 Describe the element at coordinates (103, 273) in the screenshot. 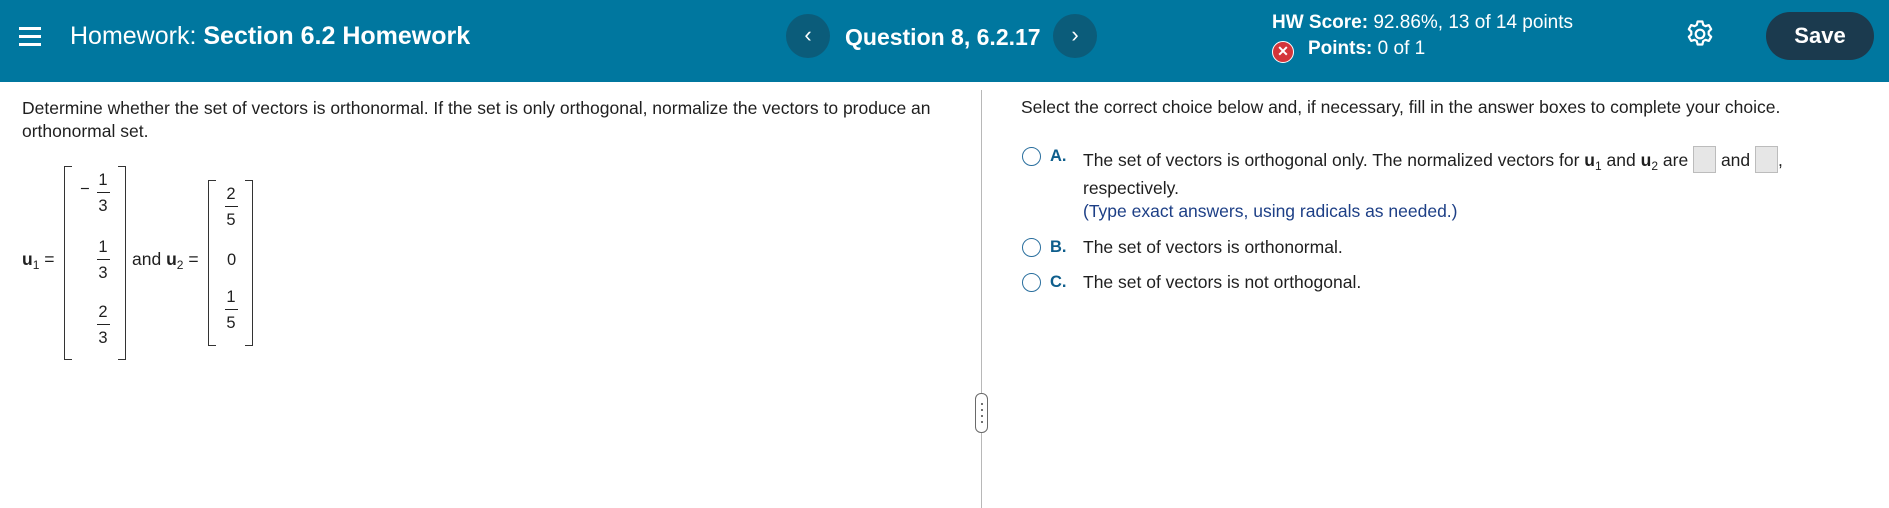

I see `u1-entry-2-denominator: 3` at that location.